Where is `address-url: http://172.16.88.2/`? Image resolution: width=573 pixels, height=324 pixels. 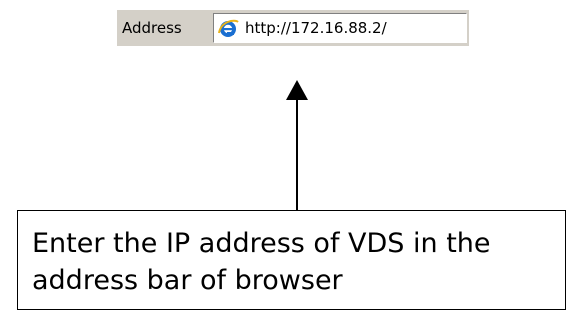
address-url: http://172.16.88.2/ is located at coordinates (316, 28).